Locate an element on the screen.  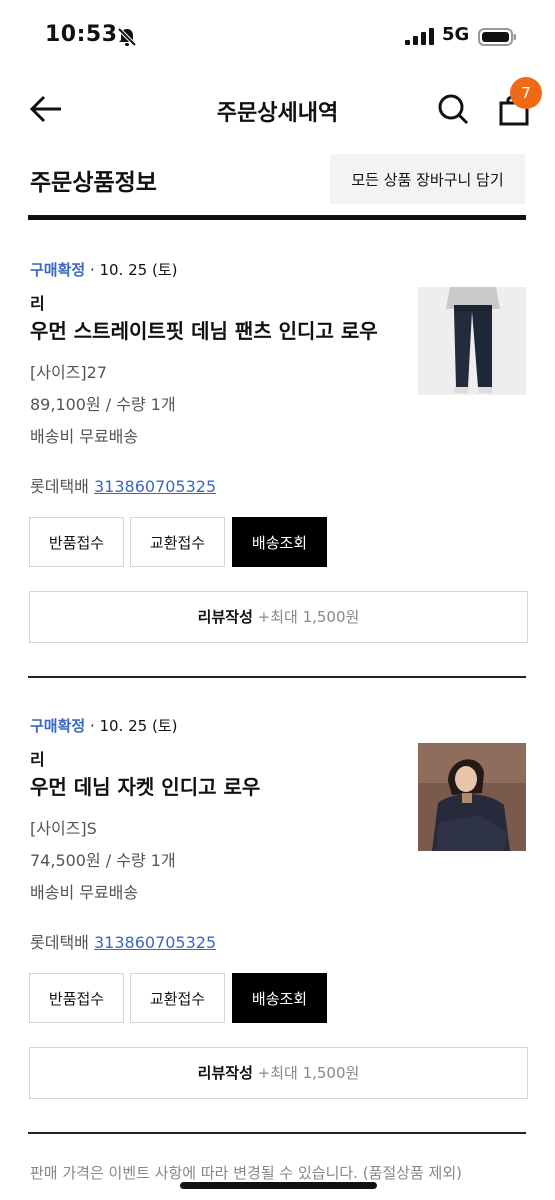
section-divider is located at coordinates (277, 217).